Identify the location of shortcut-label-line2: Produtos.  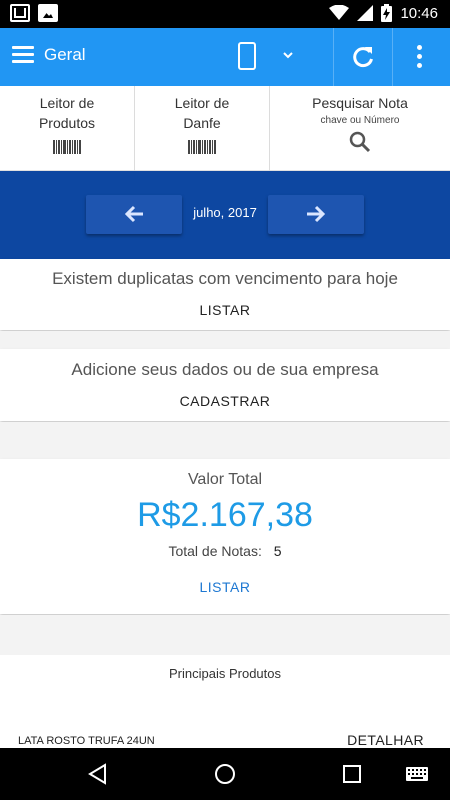
(67, 123).